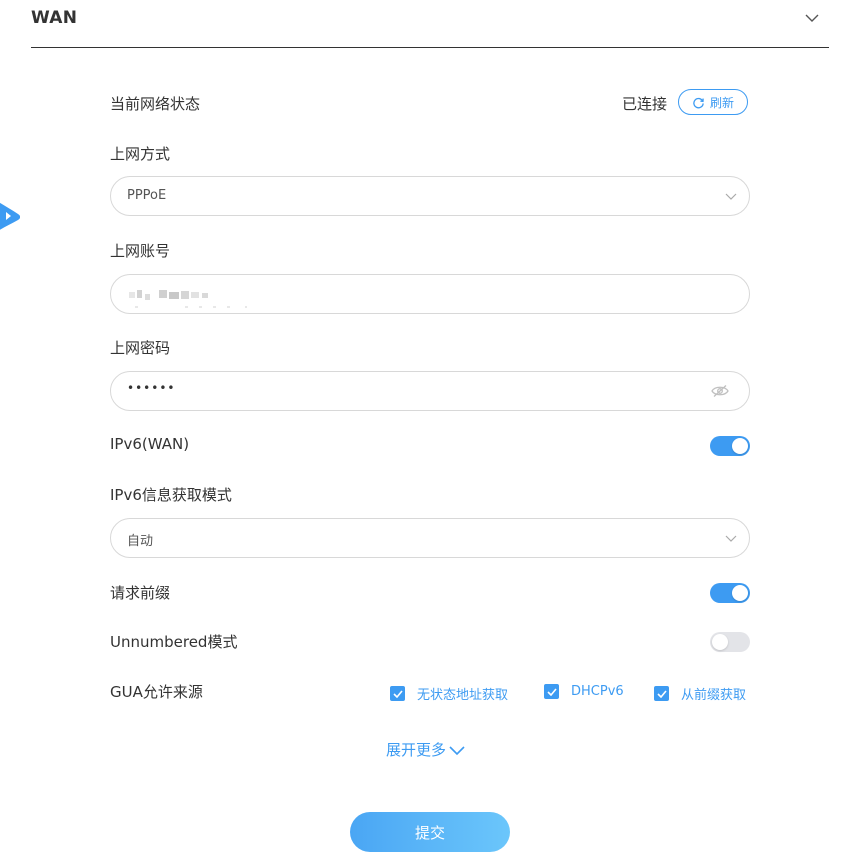 The image size is (842, 858). I want to click on section-title: WAN, so click(54, 18).